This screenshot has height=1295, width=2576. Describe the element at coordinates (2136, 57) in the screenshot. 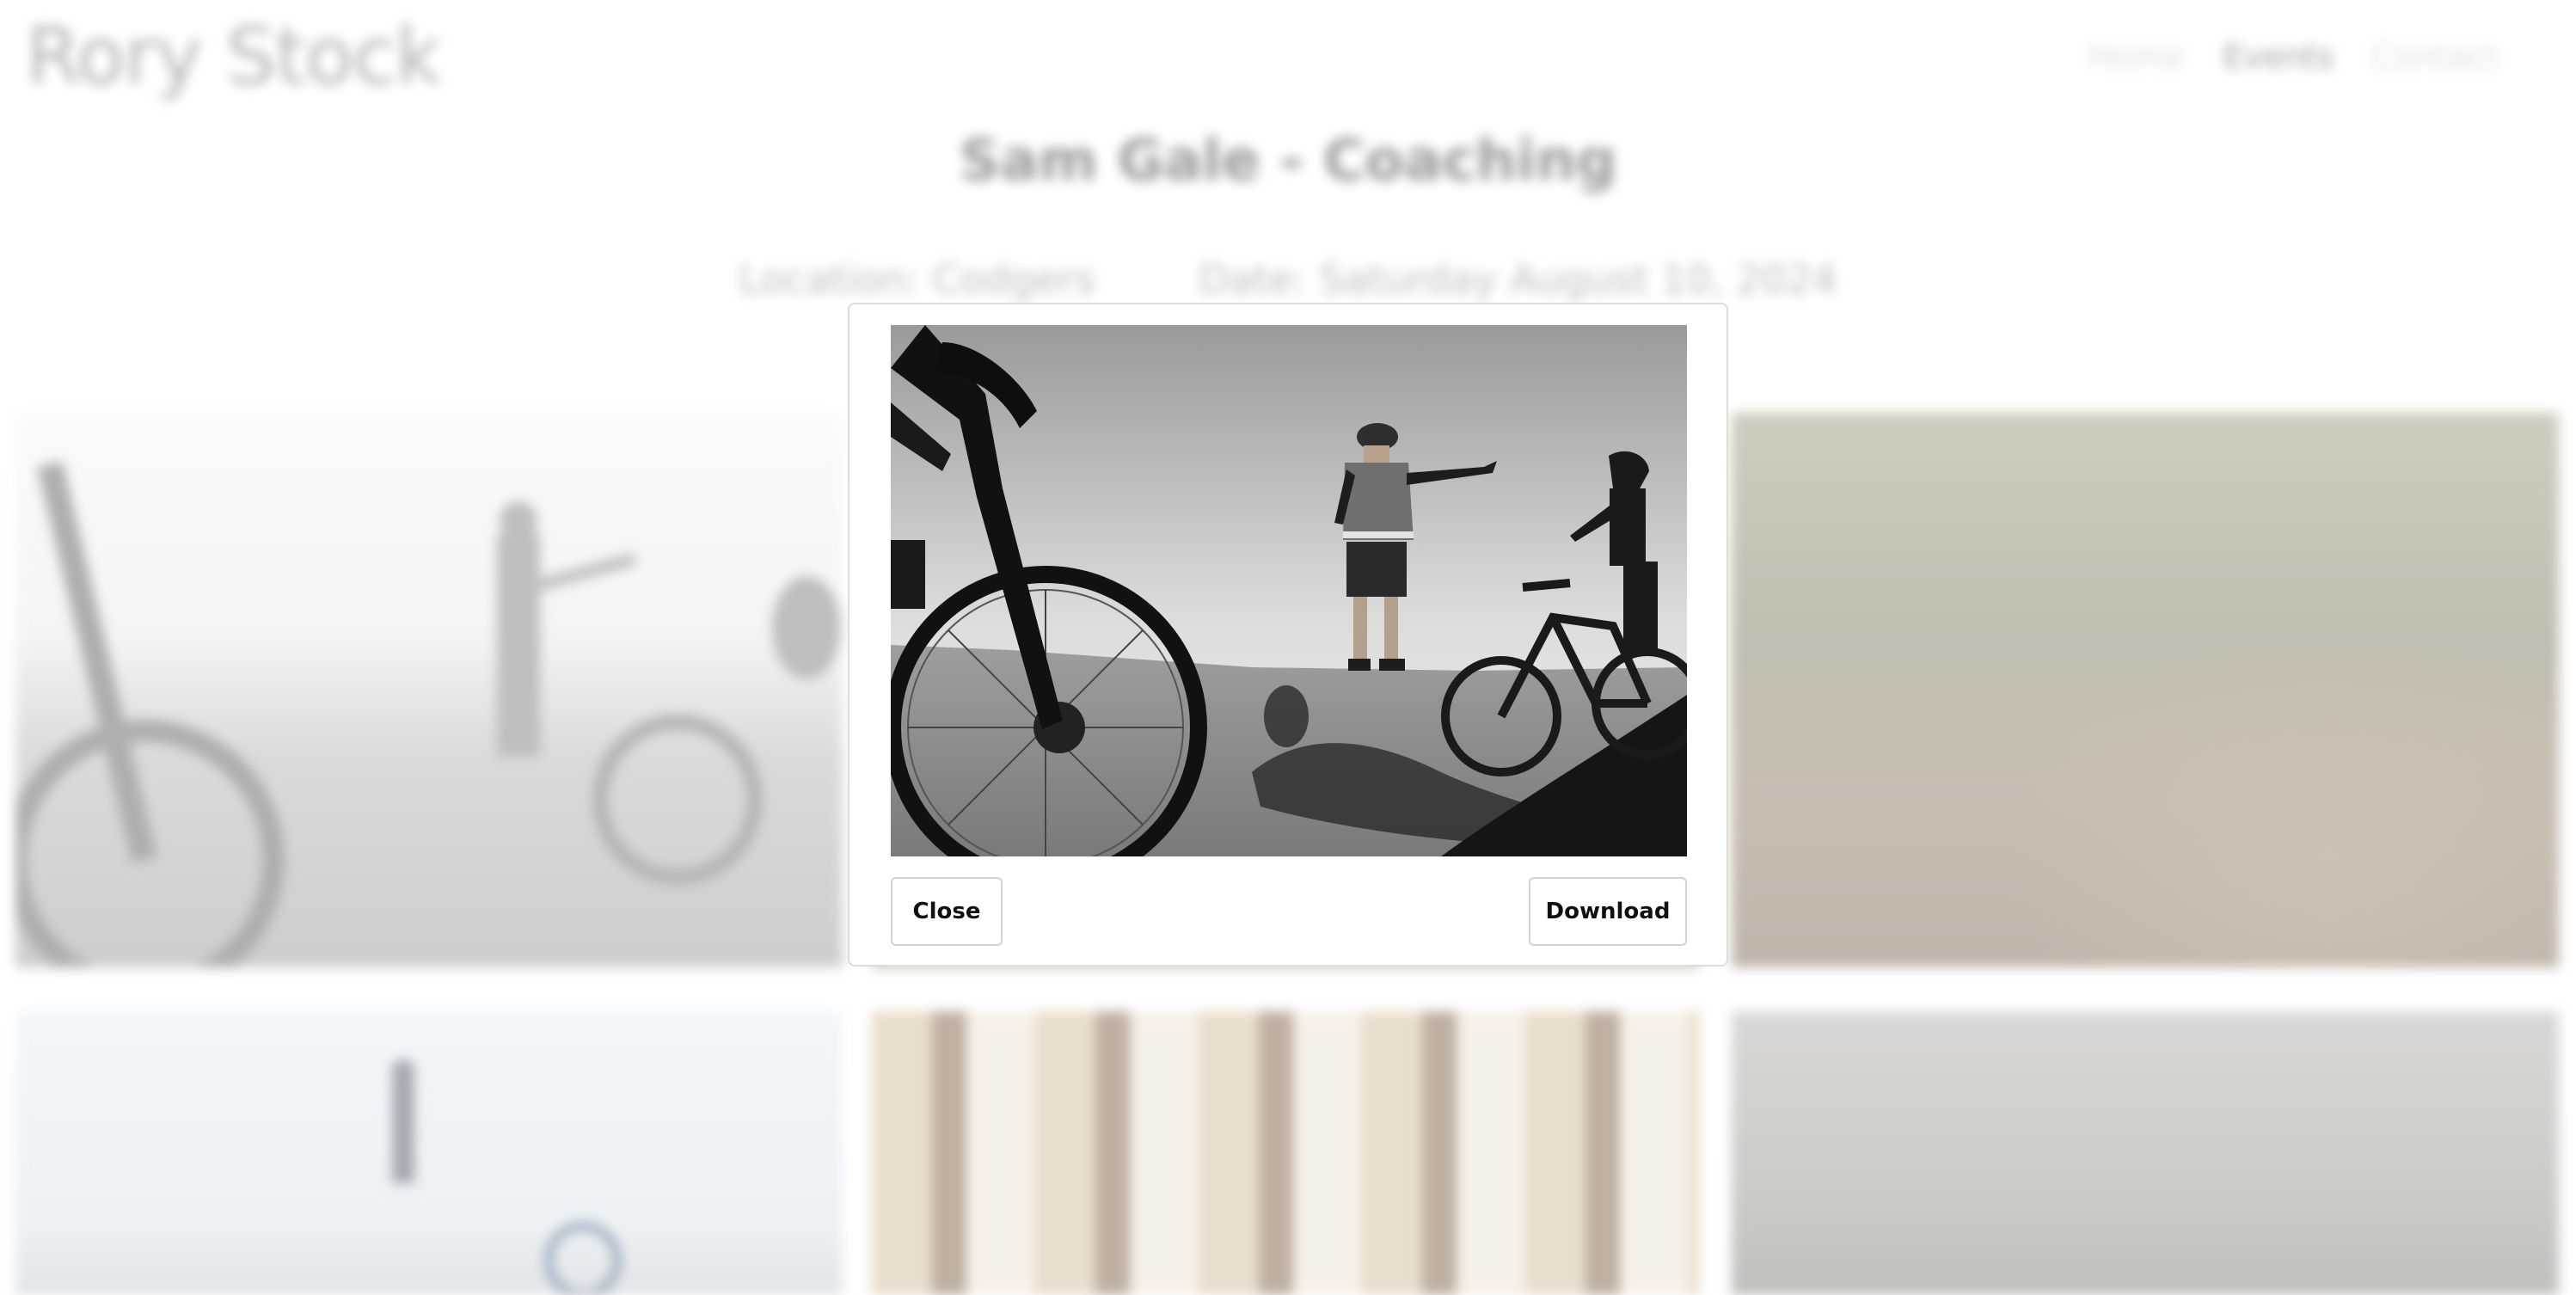

I see `nav-home: Home` at that location.